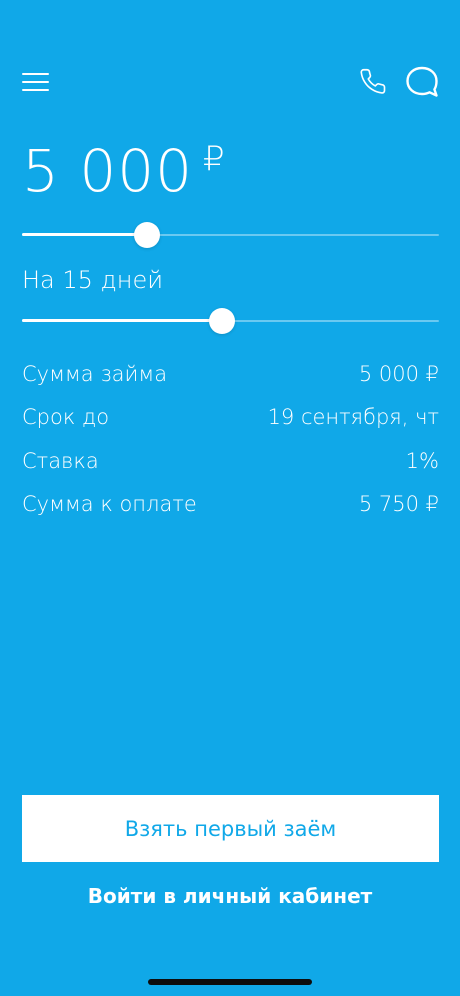 The width and height of the screenshot is (460, 996). What do you see at coordinates (230, 896) in the screenshot?
I see `login-link: Войти в личный кабинет` at bounding box center [230, 896].